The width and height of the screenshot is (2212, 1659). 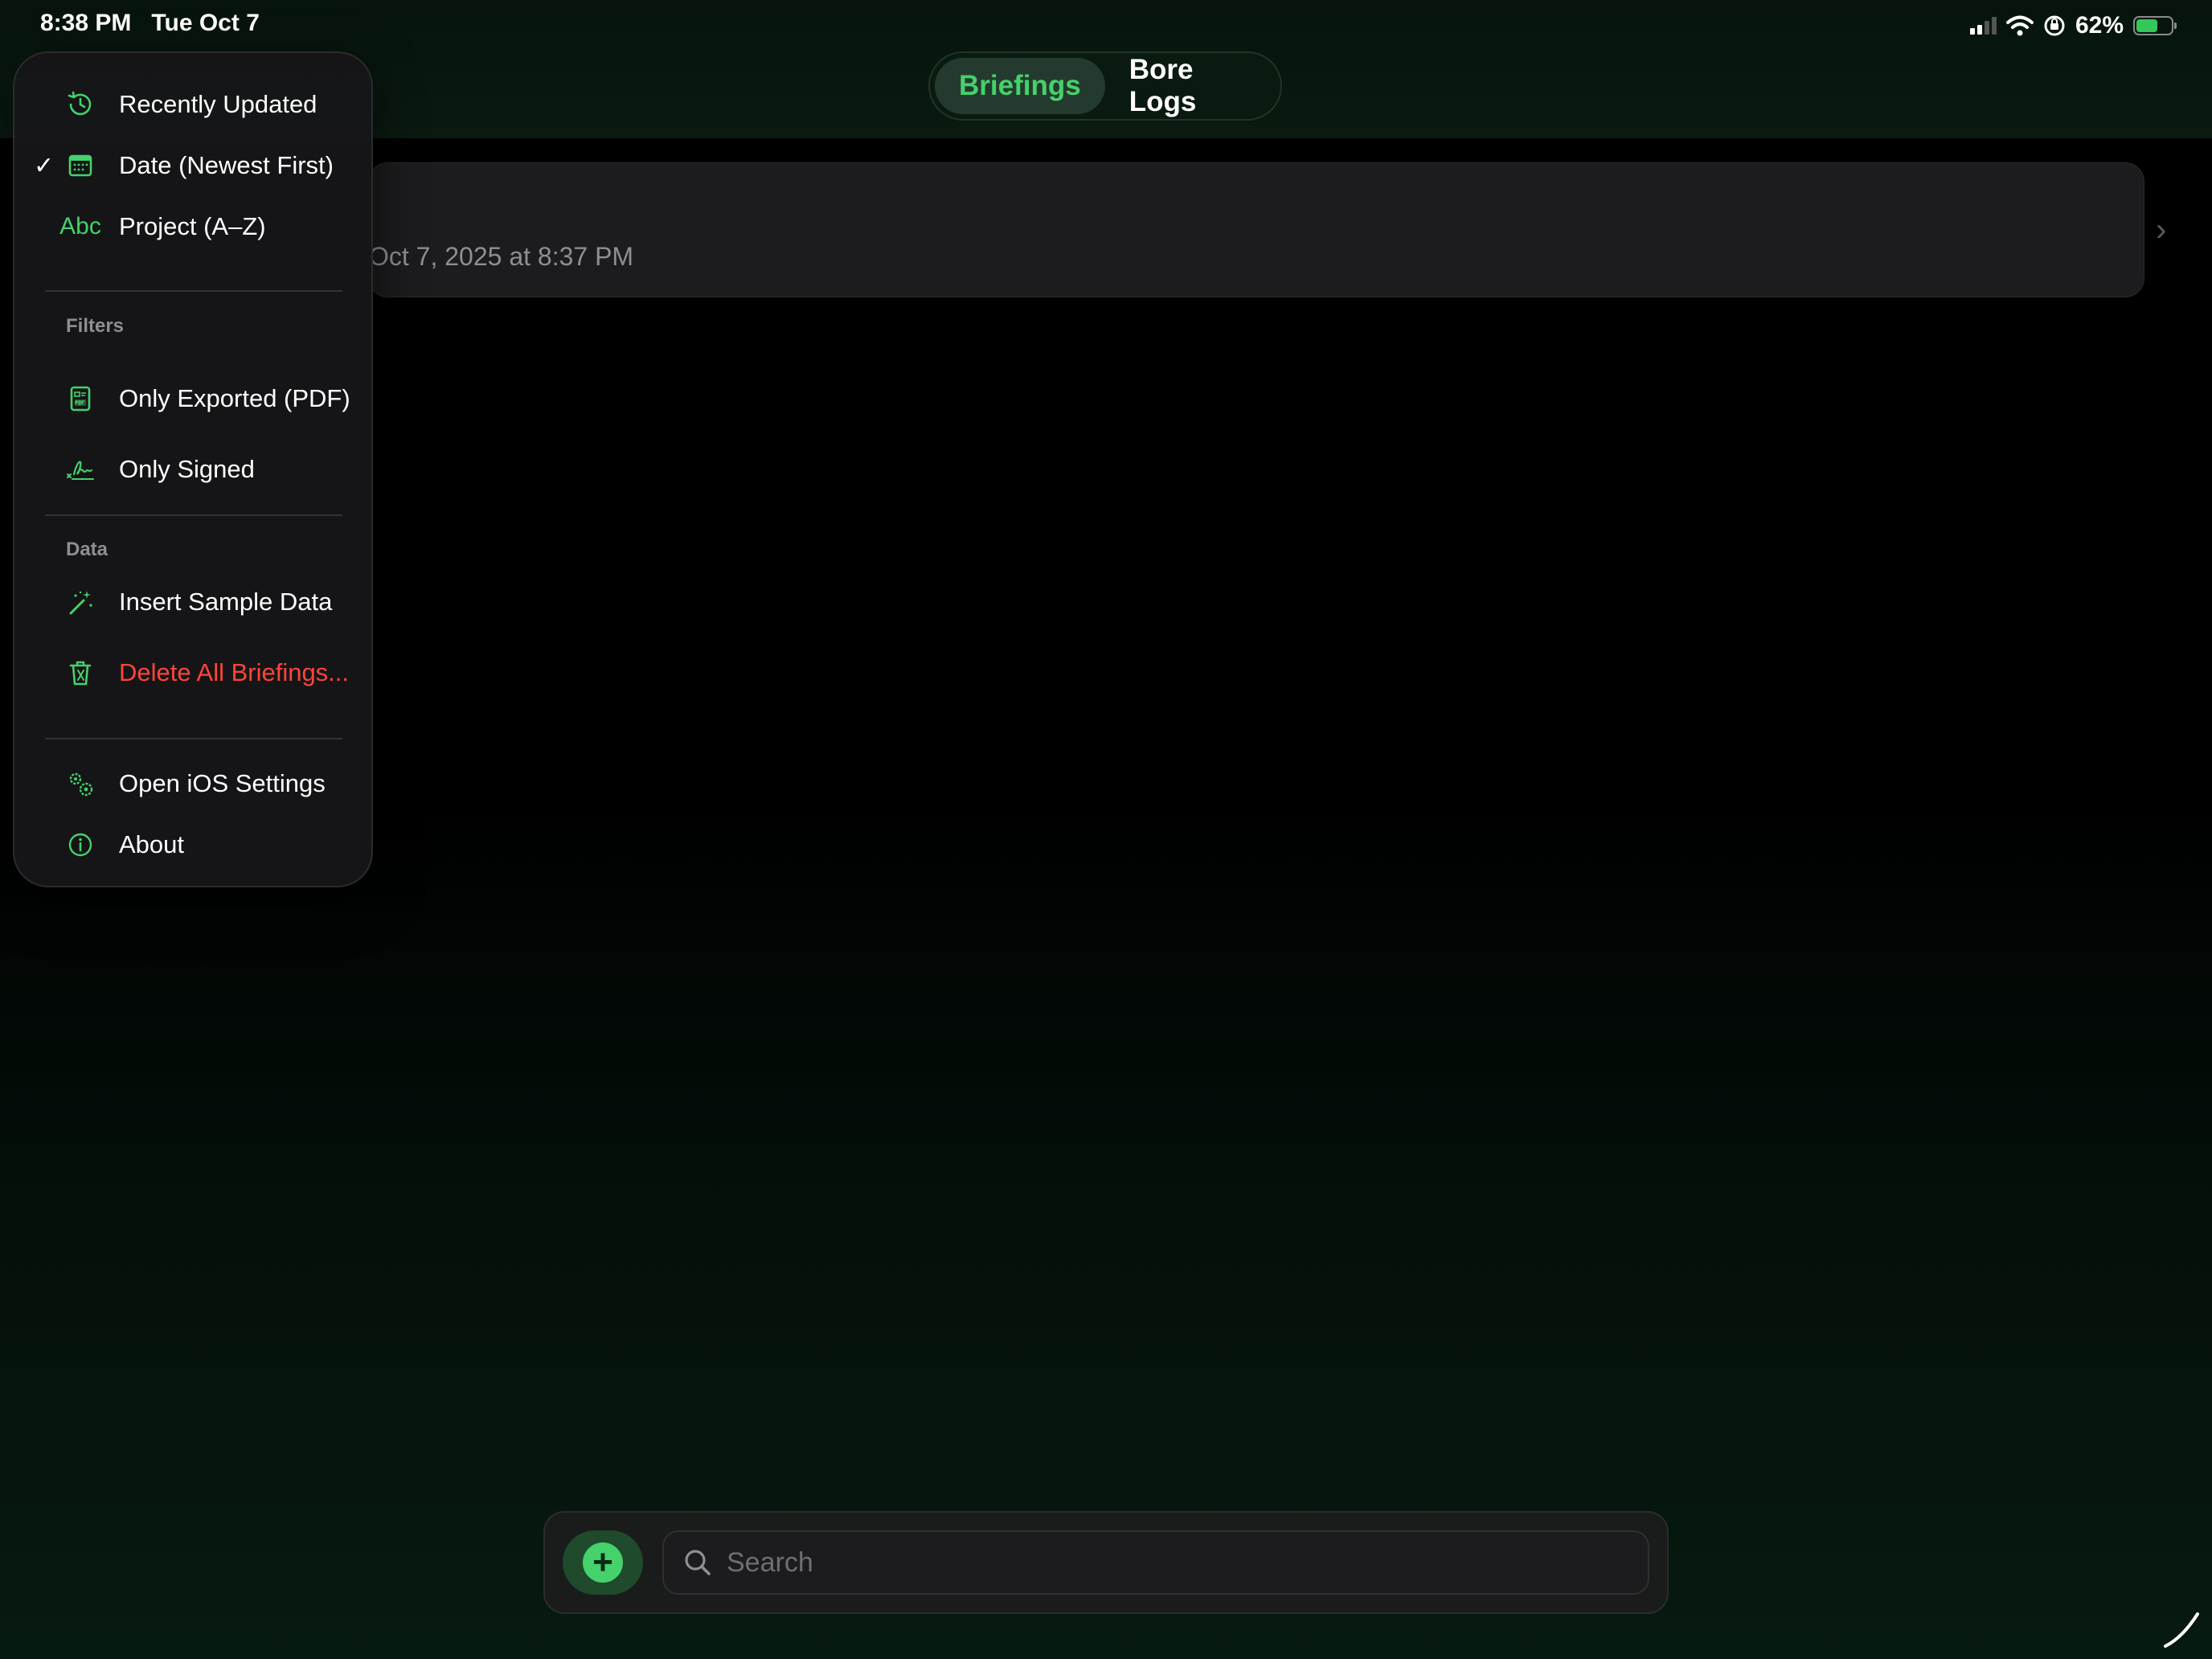 I want to click on menu-item-recently-updated: Recently Updated, so click(x=192, y=104).